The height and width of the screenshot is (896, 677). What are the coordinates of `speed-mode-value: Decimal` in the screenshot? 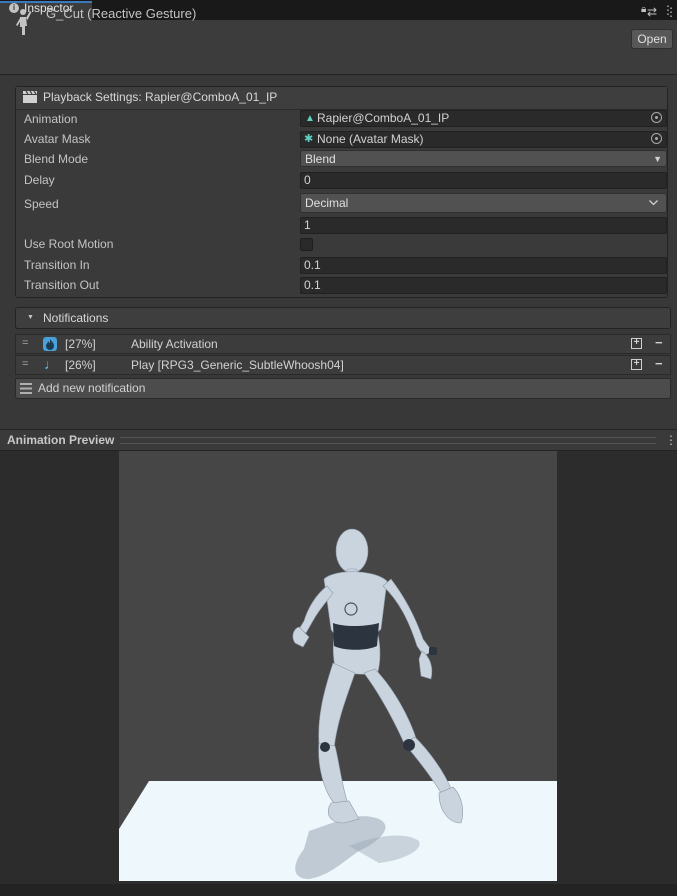 It's located at (327, 203).